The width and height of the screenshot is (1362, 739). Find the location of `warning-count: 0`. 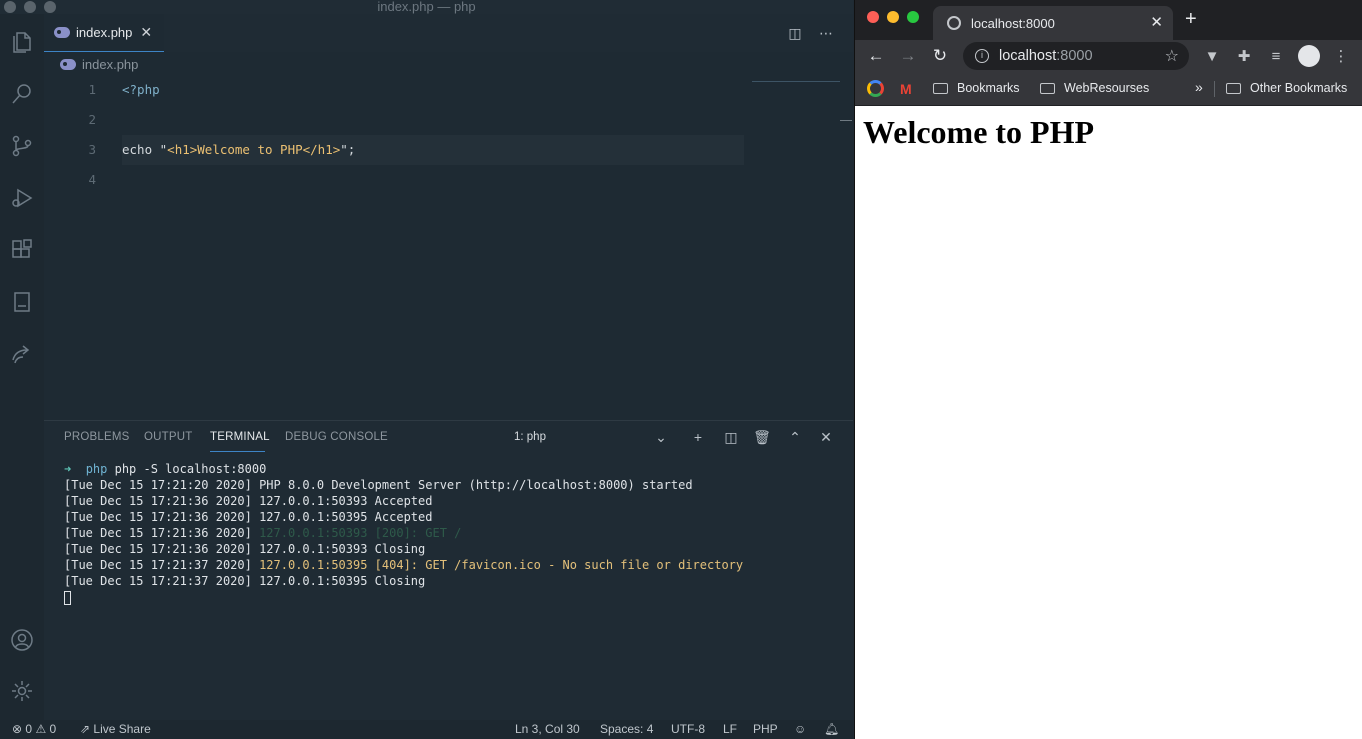

warning-count: 0 is located at coordinates (53, 729).